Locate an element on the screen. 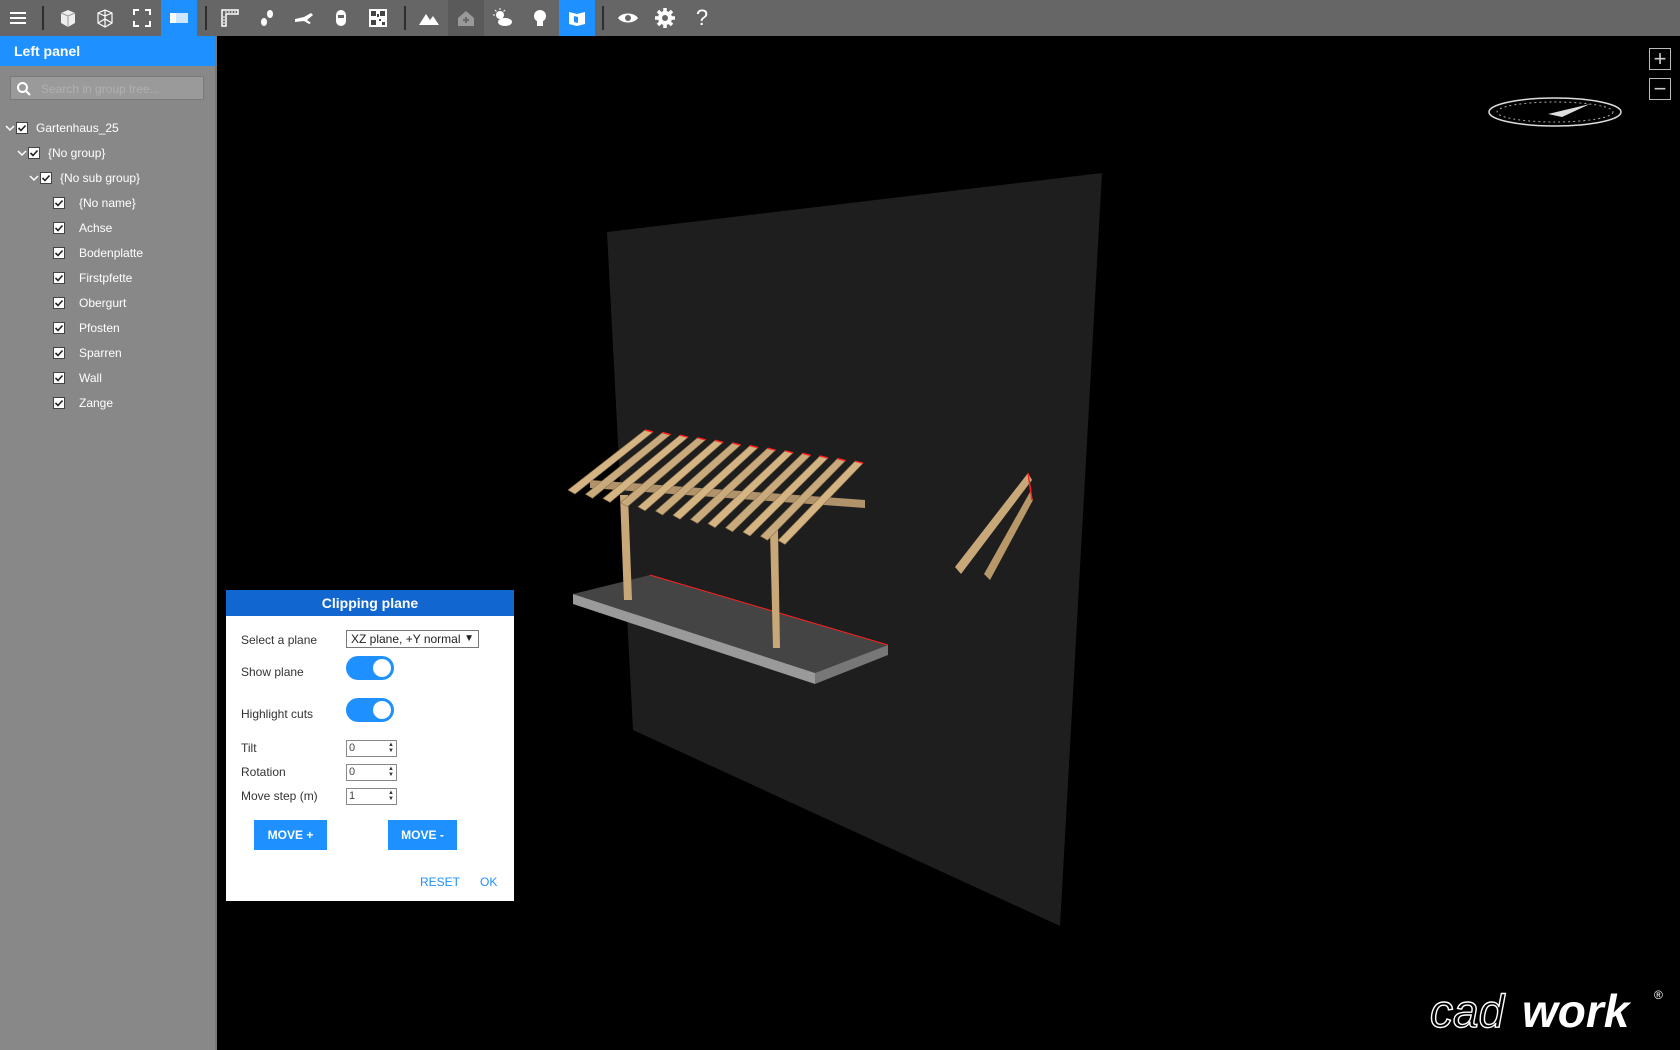 The width and height of the screenshot is (1680, 1050). dialog-title: Clipping plane is located at coordinates (370, 603).